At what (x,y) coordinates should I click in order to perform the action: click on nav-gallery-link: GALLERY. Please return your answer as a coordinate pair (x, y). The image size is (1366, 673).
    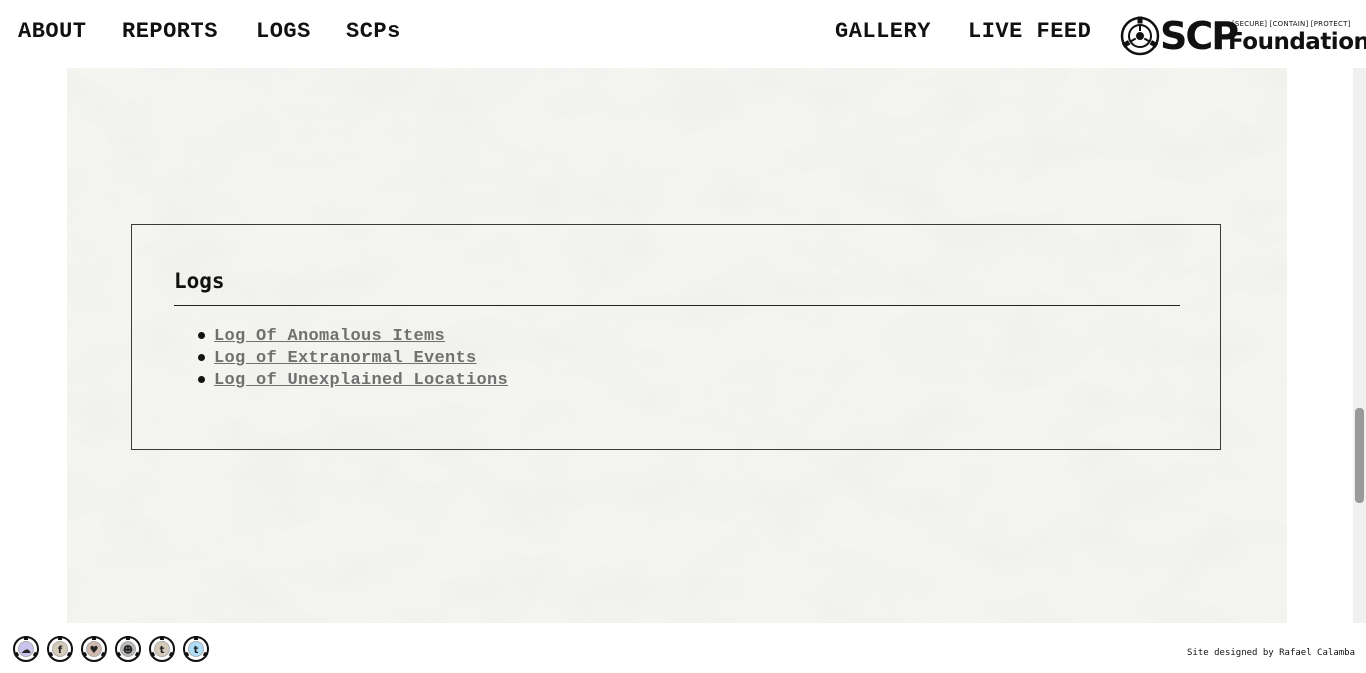
    Looking at the image, I should click on (883, 32).